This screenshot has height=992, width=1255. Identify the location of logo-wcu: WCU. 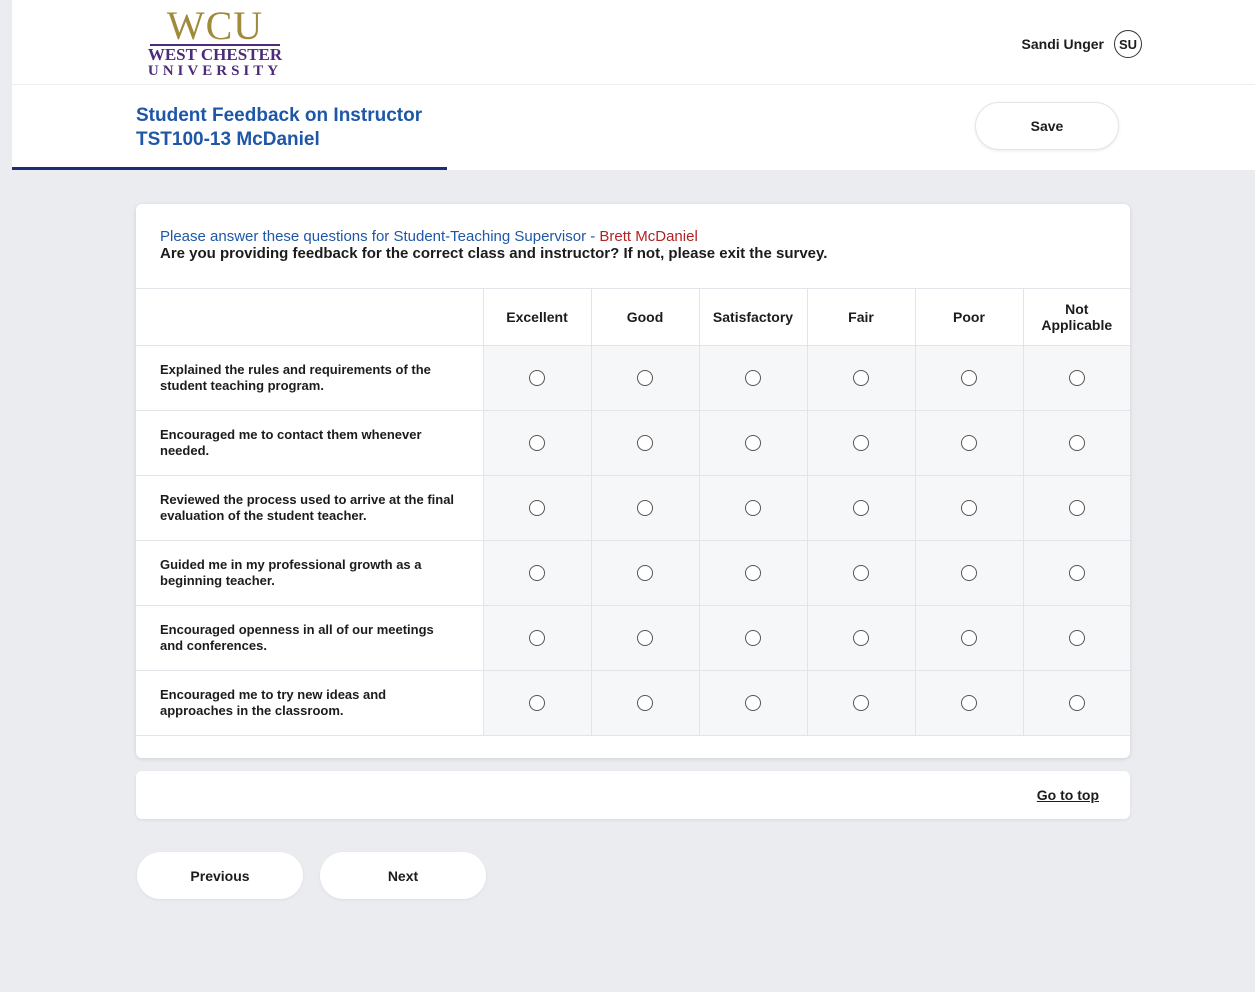
(215, 25).